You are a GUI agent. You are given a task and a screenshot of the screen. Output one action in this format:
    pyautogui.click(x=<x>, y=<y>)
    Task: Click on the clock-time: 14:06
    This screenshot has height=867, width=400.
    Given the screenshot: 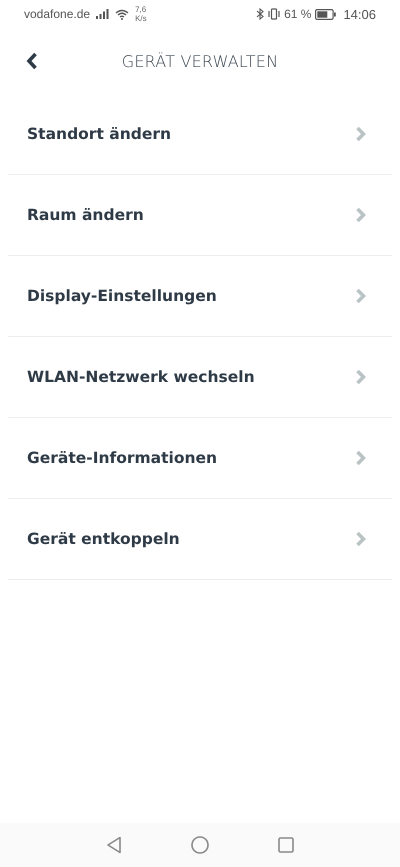 What is the action you would take?
    pyautogui.click(x=359, y=14)
    